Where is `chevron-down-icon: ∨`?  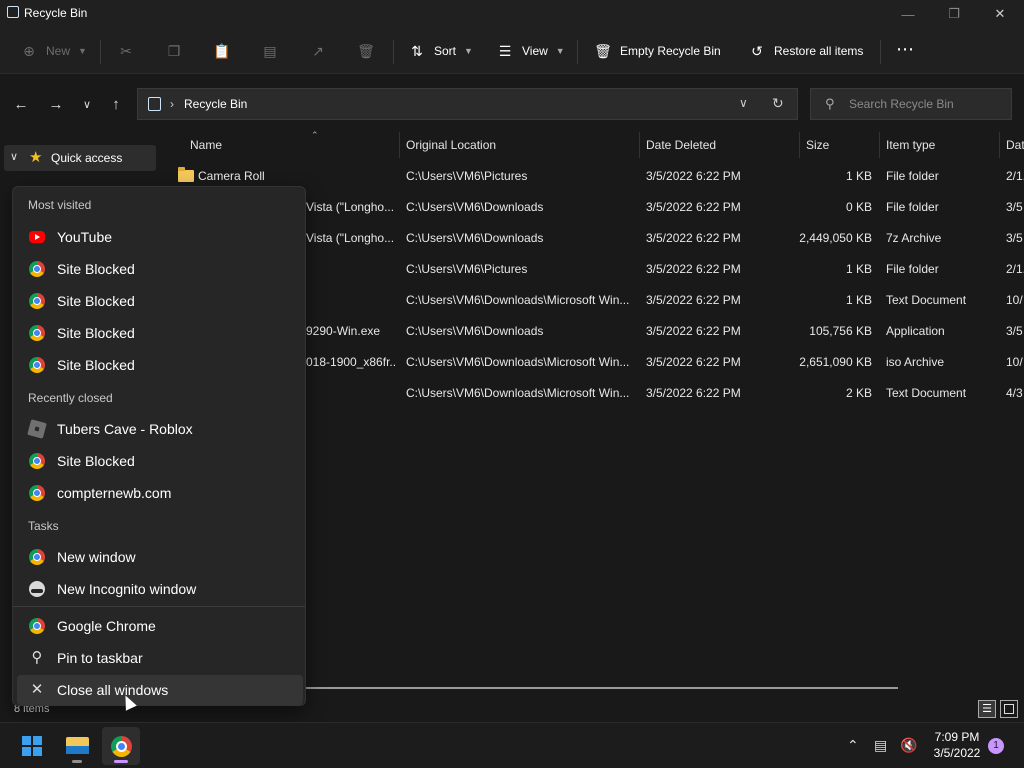
chevron-down-icon: ∨ is located at coordinates (14, 156).